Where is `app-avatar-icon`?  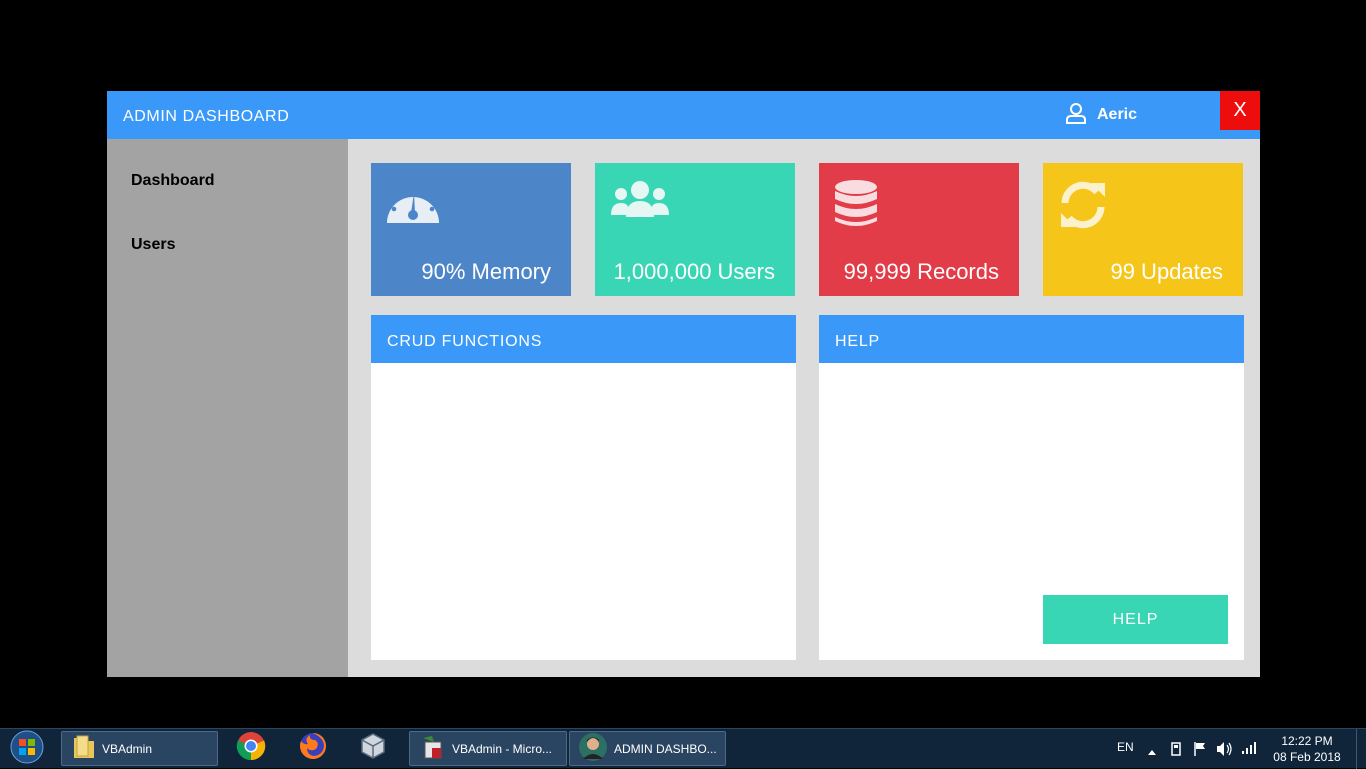
app-avatar-icon is located at coordinates (593, 748).